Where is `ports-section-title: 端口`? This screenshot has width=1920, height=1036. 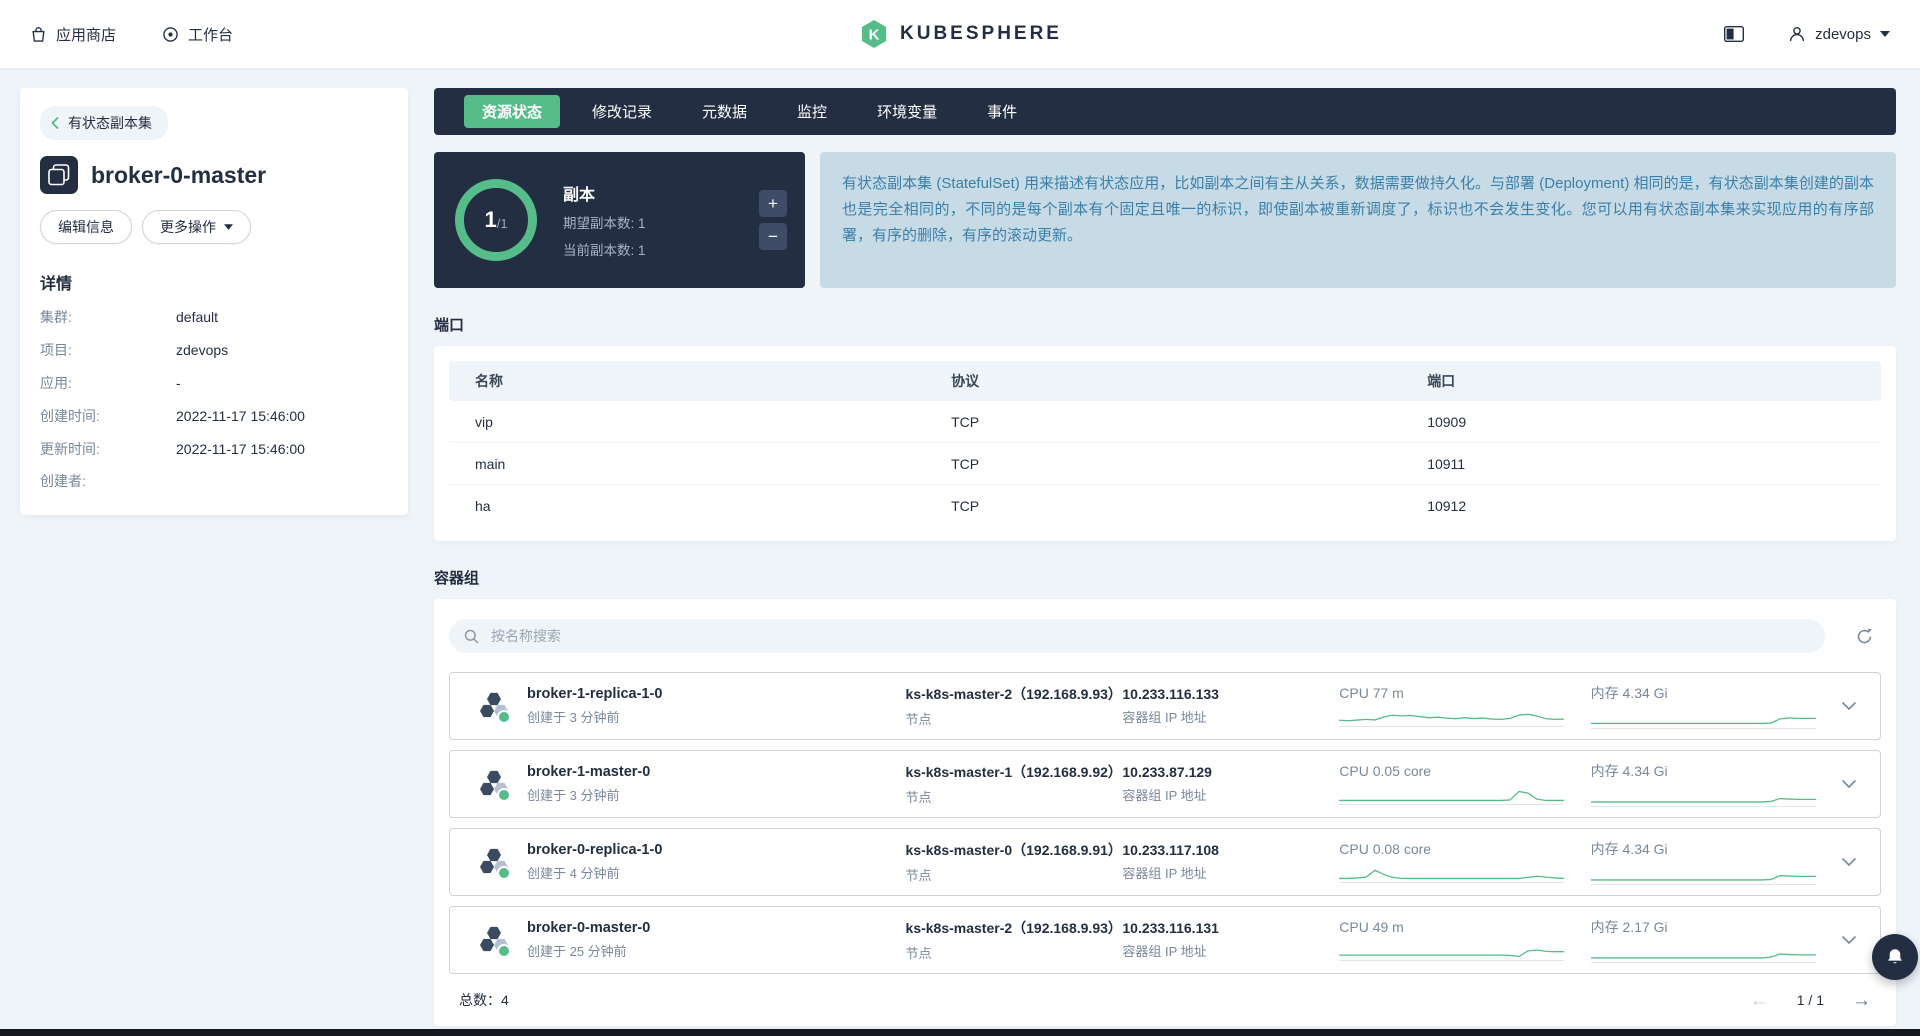
ports-section-title: 端口 is located at coordinates (449, 325).